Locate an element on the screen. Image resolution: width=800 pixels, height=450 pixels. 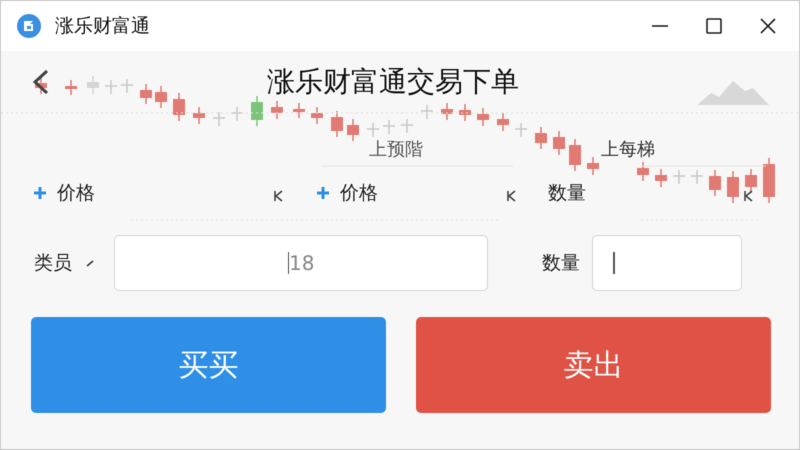
sell-button: 卖出 is located at coordinates (593, 365).